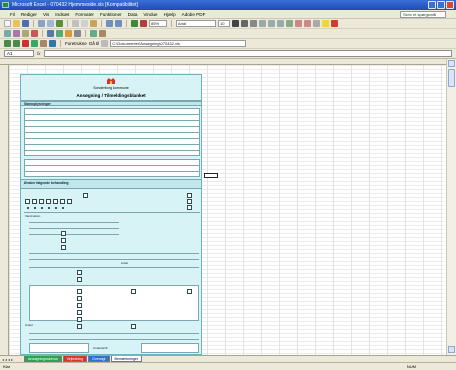  What do you see at coordinates (94, 43) in the screenshot?
I see `goto-menu: Gå til` at bounding box center [94, 43].